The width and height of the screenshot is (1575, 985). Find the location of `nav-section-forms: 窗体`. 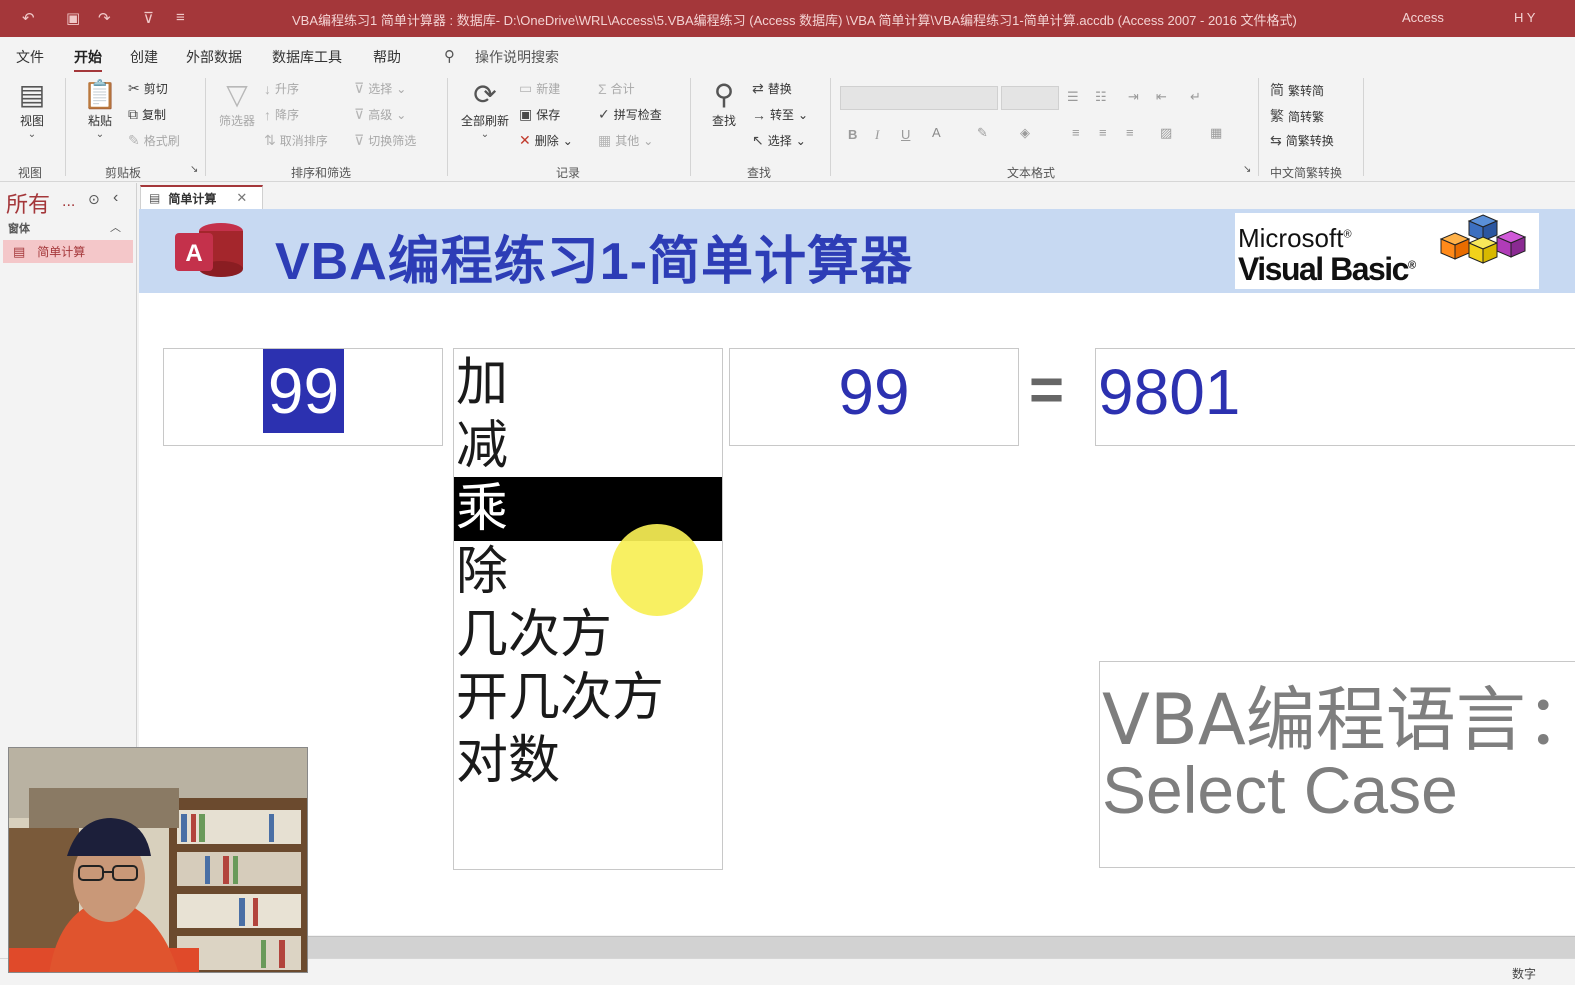

nav-section-forms: 窗体 is located at coordinates (19, 228).